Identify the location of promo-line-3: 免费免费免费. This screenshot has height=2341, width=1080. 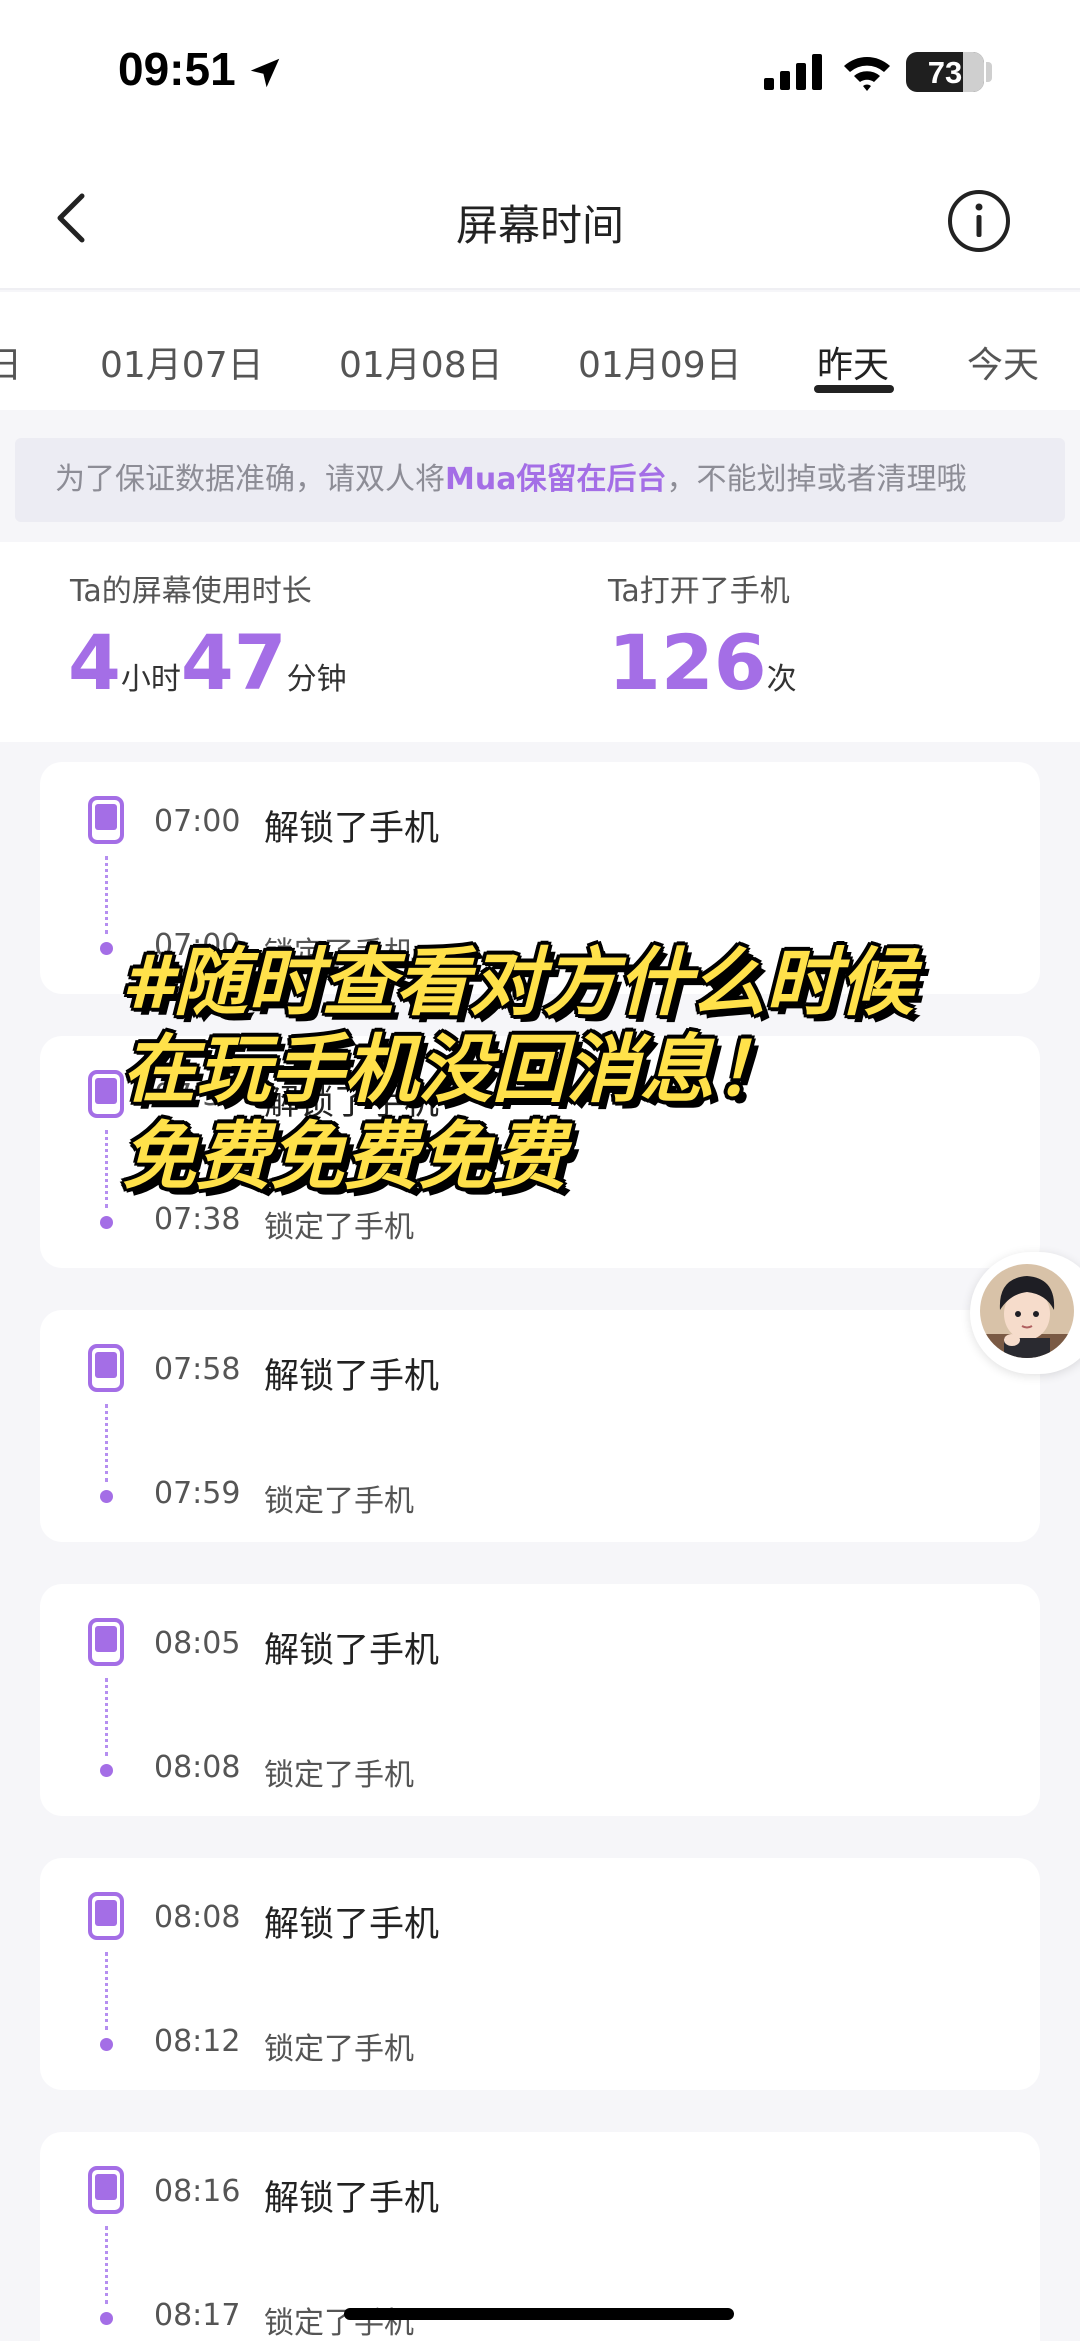
(344, 1157).